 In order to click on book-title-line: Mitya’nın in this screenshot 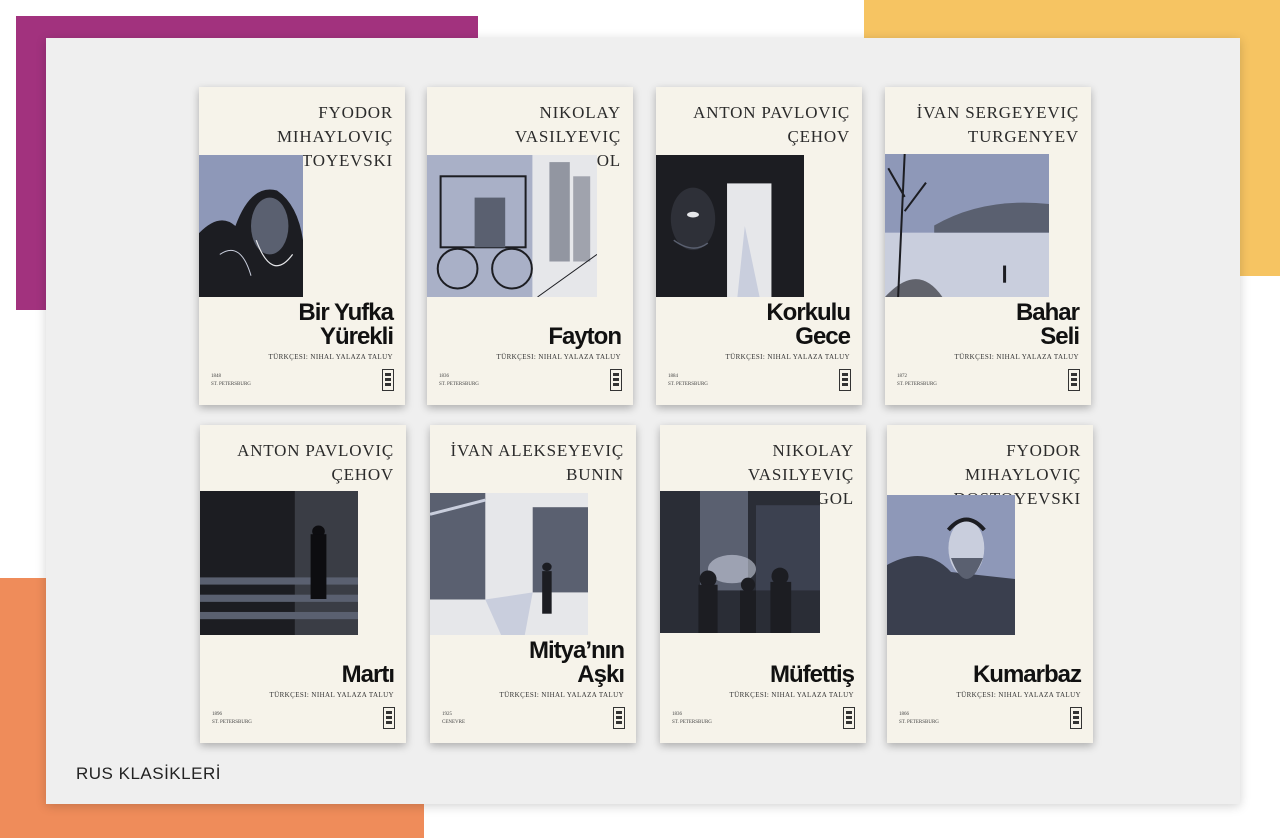, I will do `click(576, 650)`.